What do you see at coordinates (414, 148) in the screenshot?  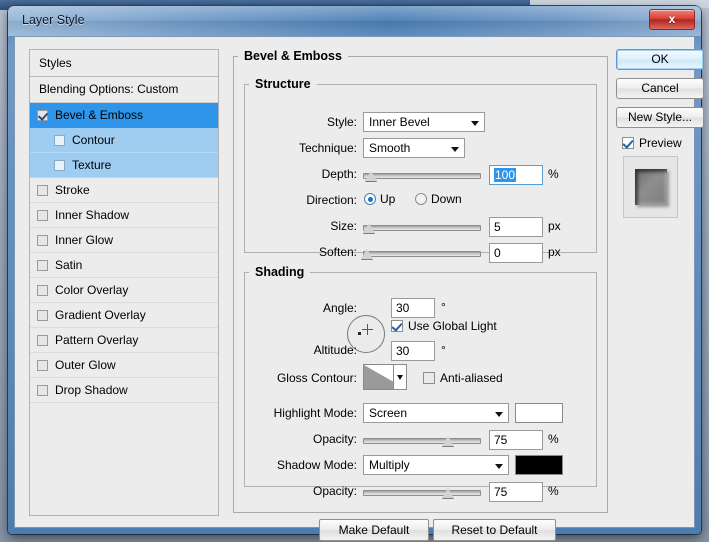 I see `technique-dropdown: Smooth` at bounding box center [414, 148].